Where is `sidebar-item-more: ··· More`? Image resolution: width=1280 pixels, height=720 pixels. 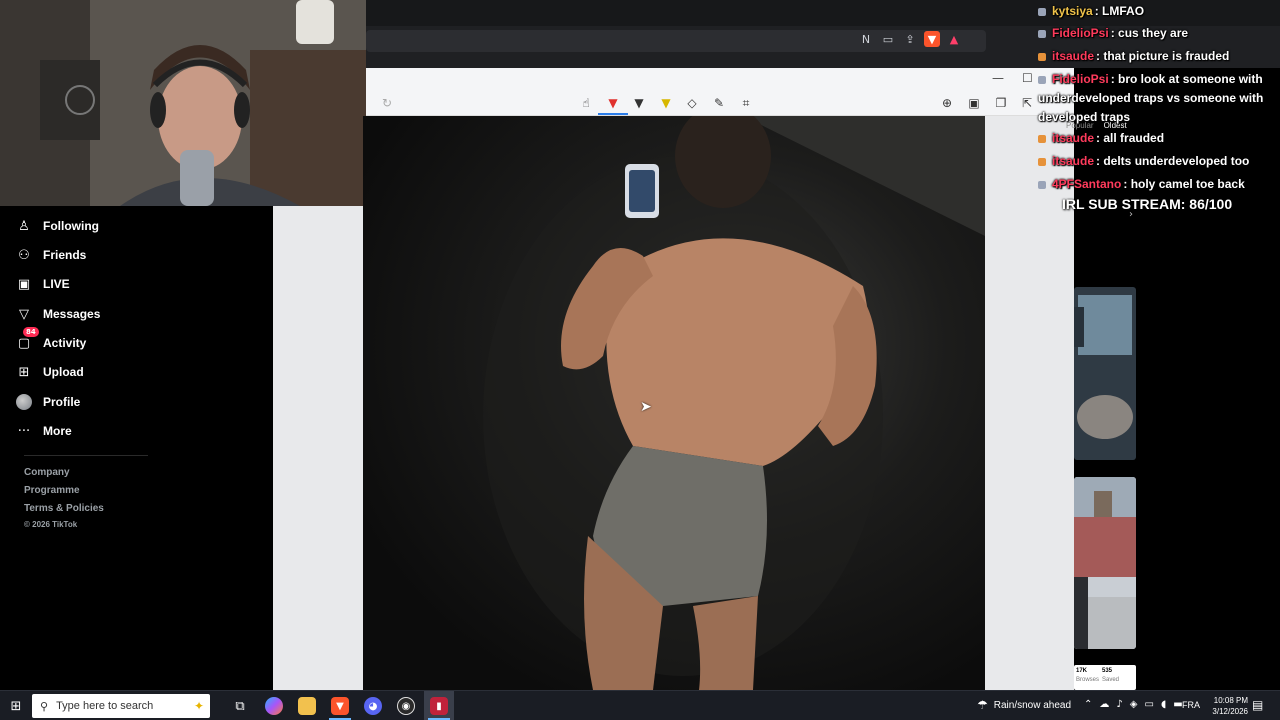
sidebar-item-more: ··· More is located at coordinates (44, 431).